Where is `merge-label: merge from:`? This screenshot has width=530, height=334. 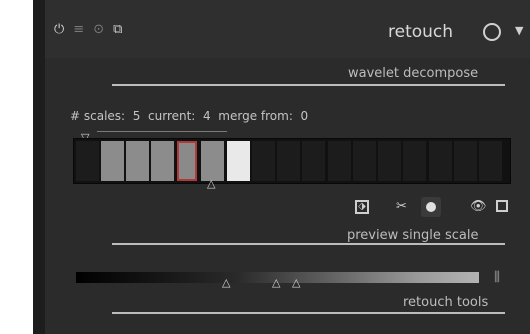
merge-label: merge from: is located at coordinates (255, 116).